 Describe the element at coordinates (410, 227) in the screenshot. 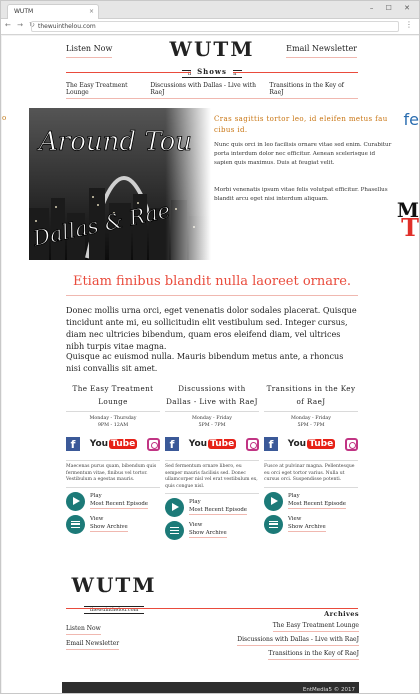

I see `slider-next-fragment-3: T` at that location.